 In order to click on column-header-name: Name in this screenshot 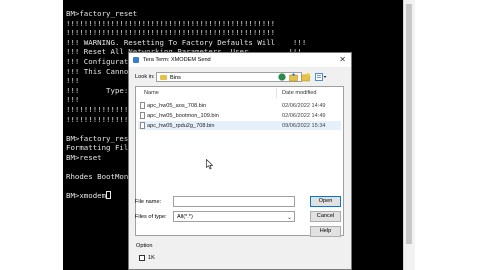, I will do `click(151, 93)`.